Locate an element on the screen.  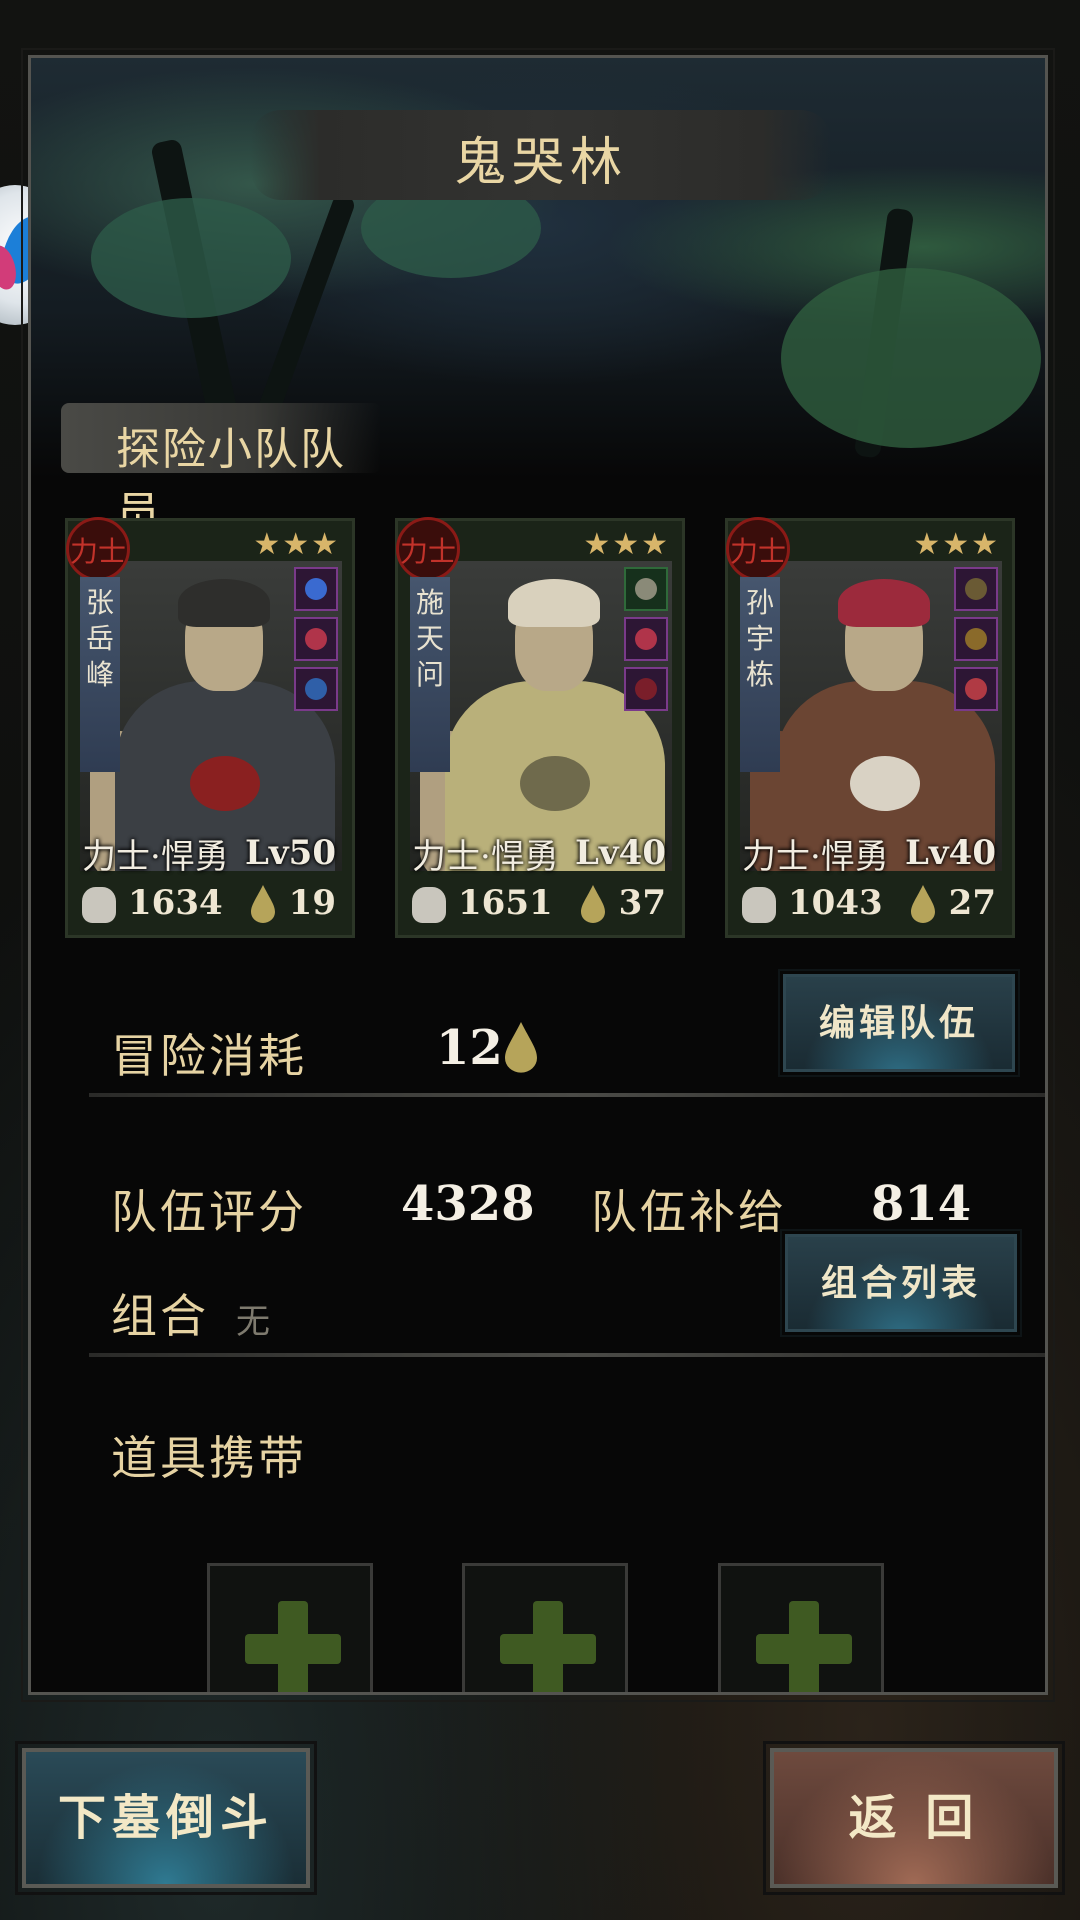
member-card: 力士 ★★★ 张 岳 峰 力士·悍勇 Lv50 1634 19 is located at coordinates (210, 727).